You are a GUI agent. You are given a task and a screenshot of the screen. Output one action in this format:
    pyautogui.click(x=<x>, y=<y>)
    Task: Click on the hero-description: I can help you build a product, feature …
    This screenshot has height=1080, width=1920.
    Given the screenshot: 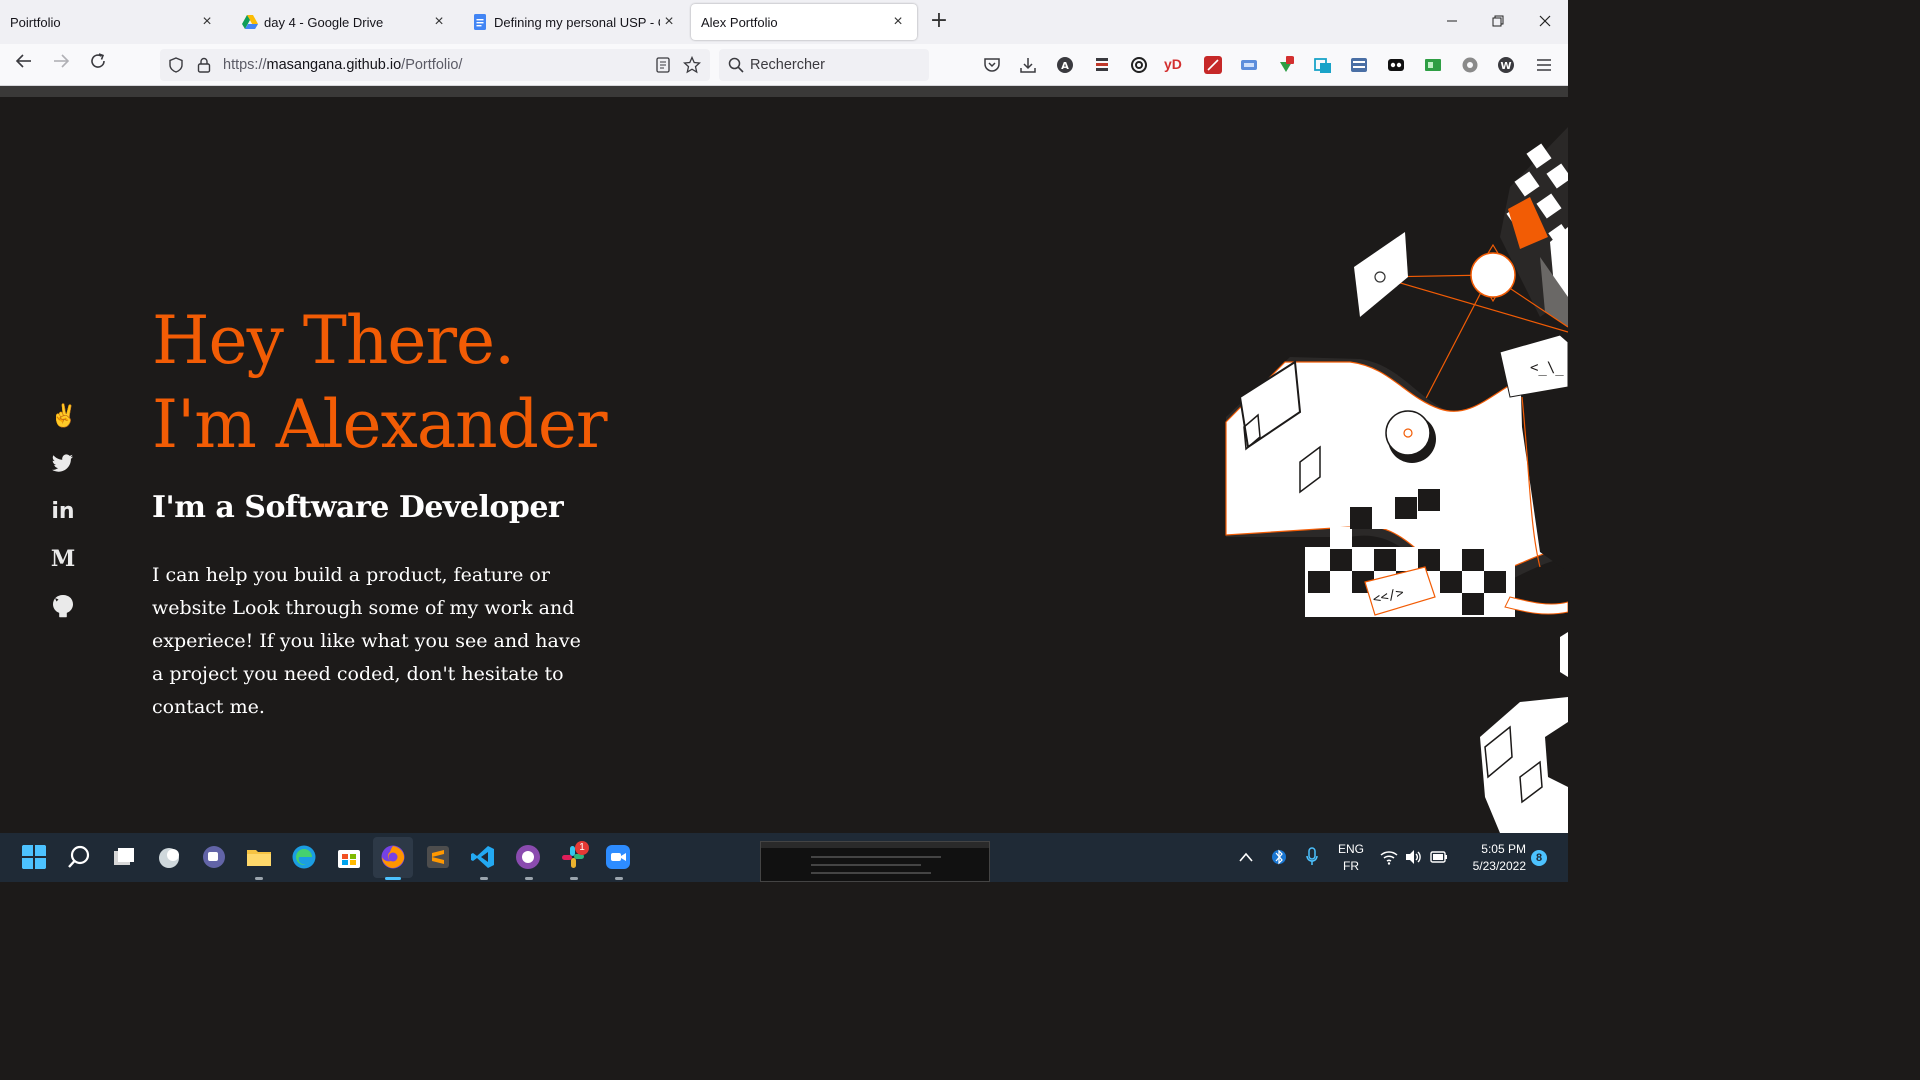 What is the action you would take?
    pyautogui.click(x=366, y=641)
    